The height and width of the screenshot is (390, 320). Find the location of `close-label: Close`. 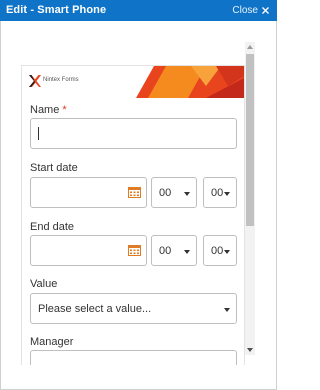

close-label: Close is located at coordinates (245, 10).